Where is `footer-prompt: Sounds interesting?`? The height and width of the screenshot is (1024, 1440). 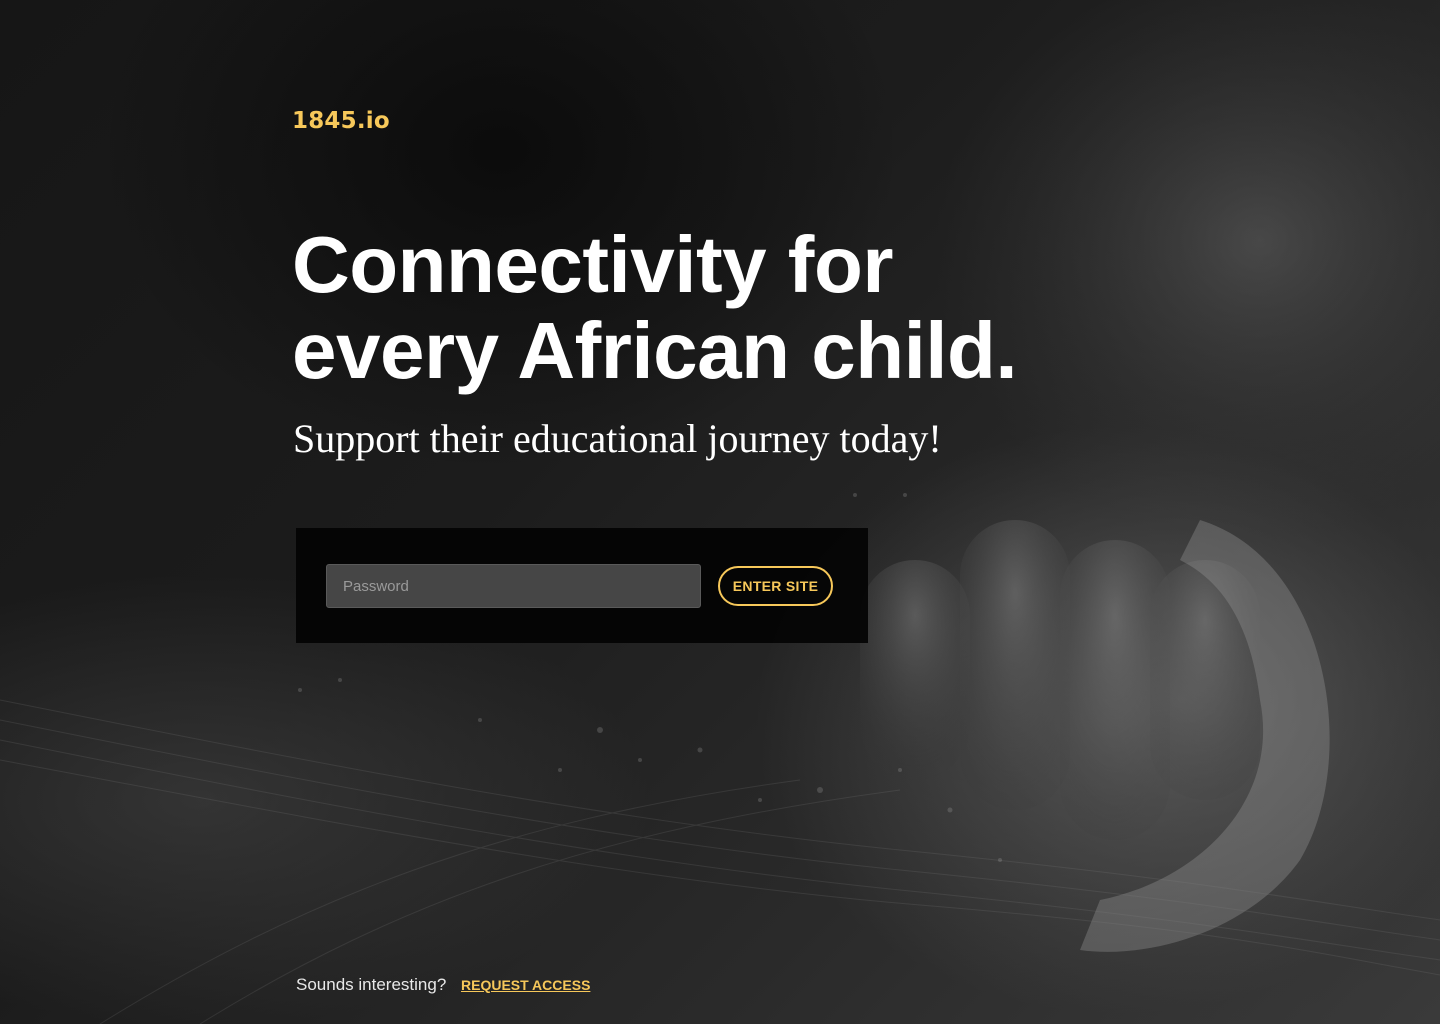 footer-prompt: Sounds interesting? is located at coordinates (371, 984).